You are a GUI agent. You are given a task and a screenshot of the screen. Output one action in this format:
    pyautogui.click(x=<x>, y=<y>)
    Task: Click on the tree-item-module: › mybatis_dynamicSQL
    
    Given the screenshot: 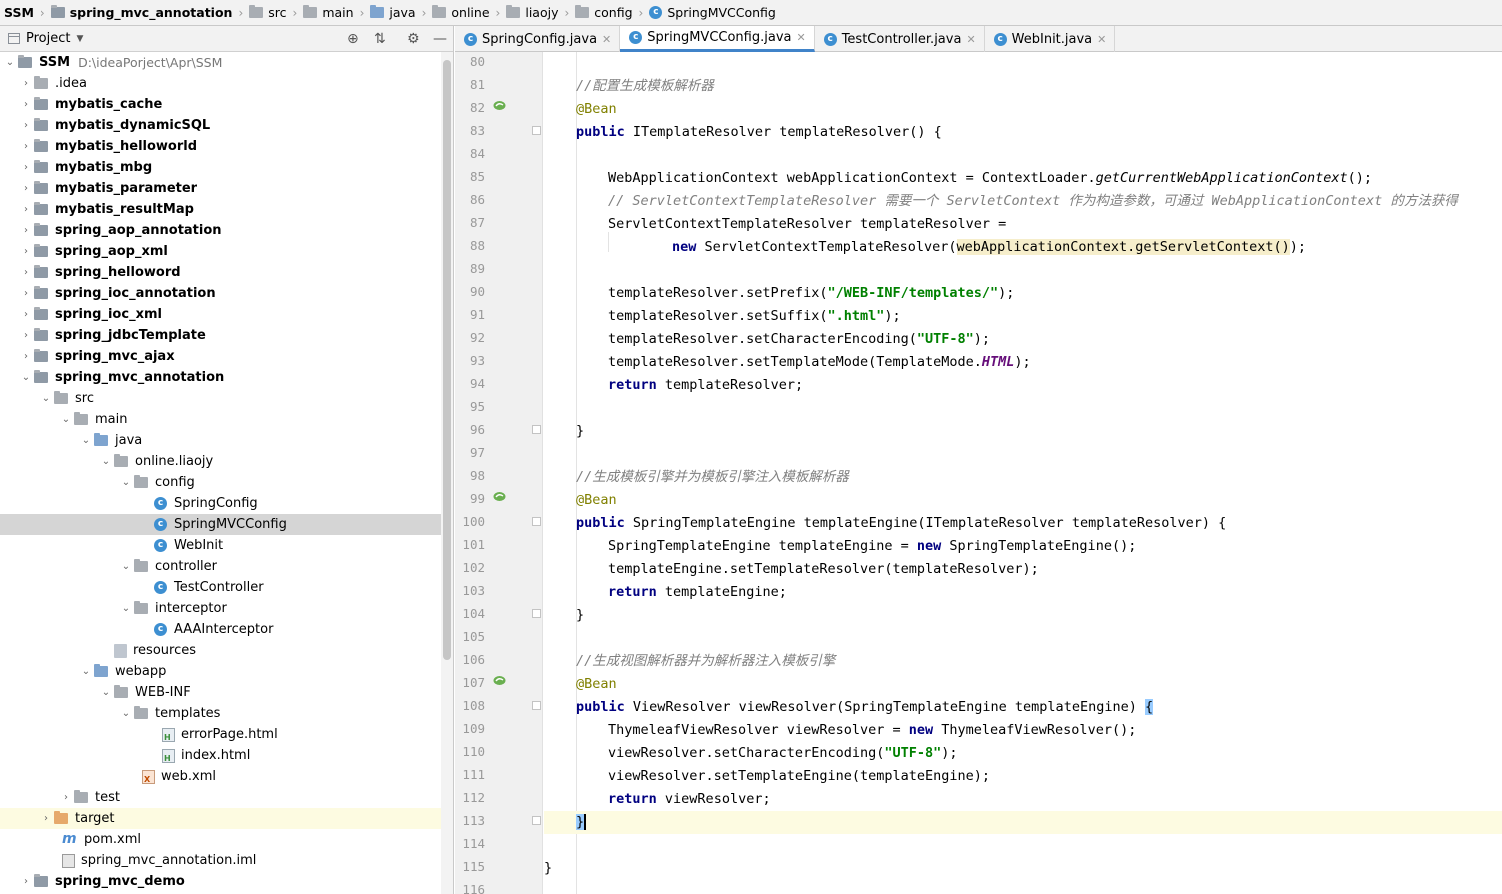 What is the action you would take?
    pyautogui.click(x=220, y=125)
    